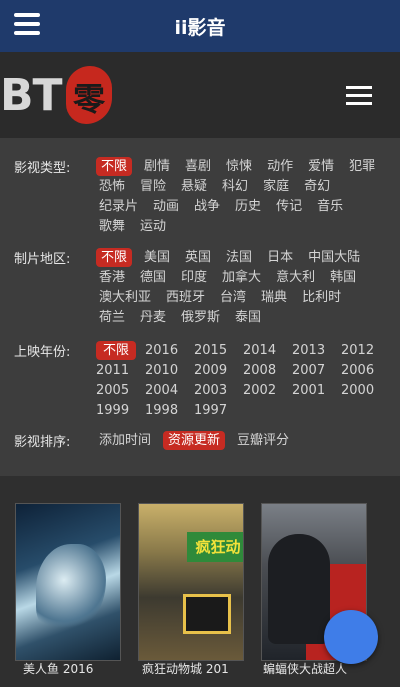 The height and width of the screenshot is (687, 400). Describe the element at coordinates (125, 440) in the screenshot. I see `filter-option: 添加时间` at that location.